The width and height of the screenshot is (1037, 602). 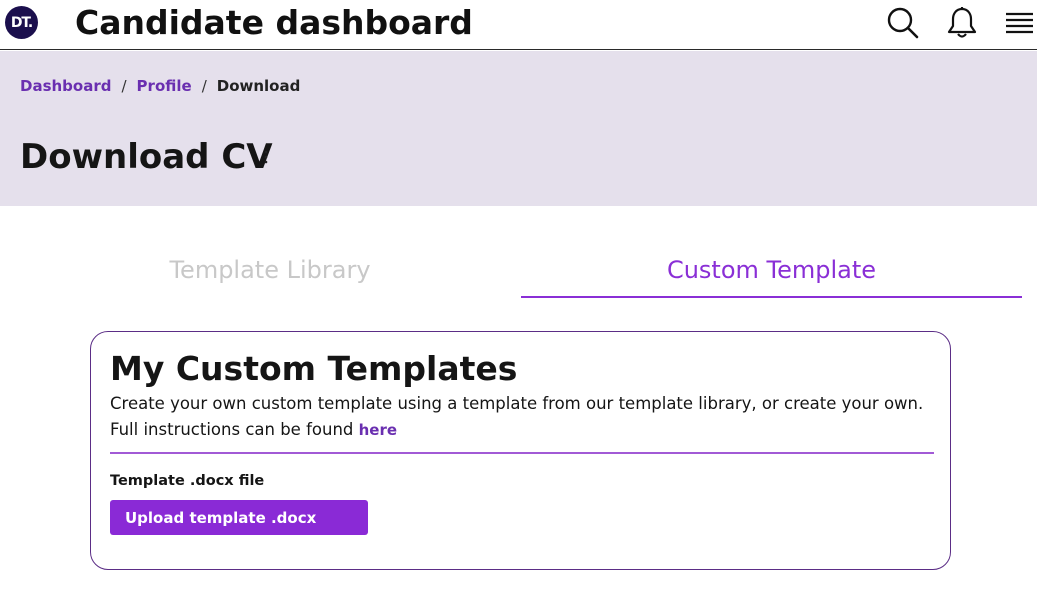 I want to click on breadcrumb: Dashboard / Profile / Download, so click(x=160, y=86).